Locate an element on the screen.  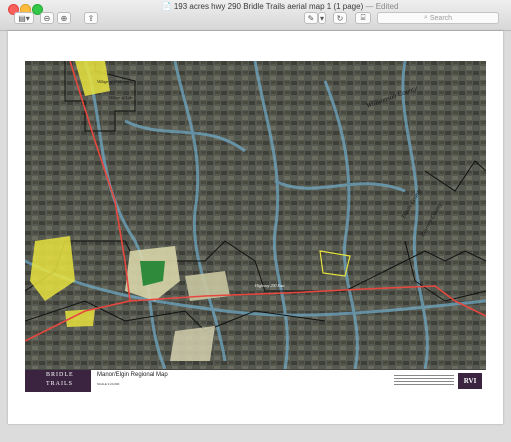
zoom-in-button: ⊕ is located at coordinates (64, 18).